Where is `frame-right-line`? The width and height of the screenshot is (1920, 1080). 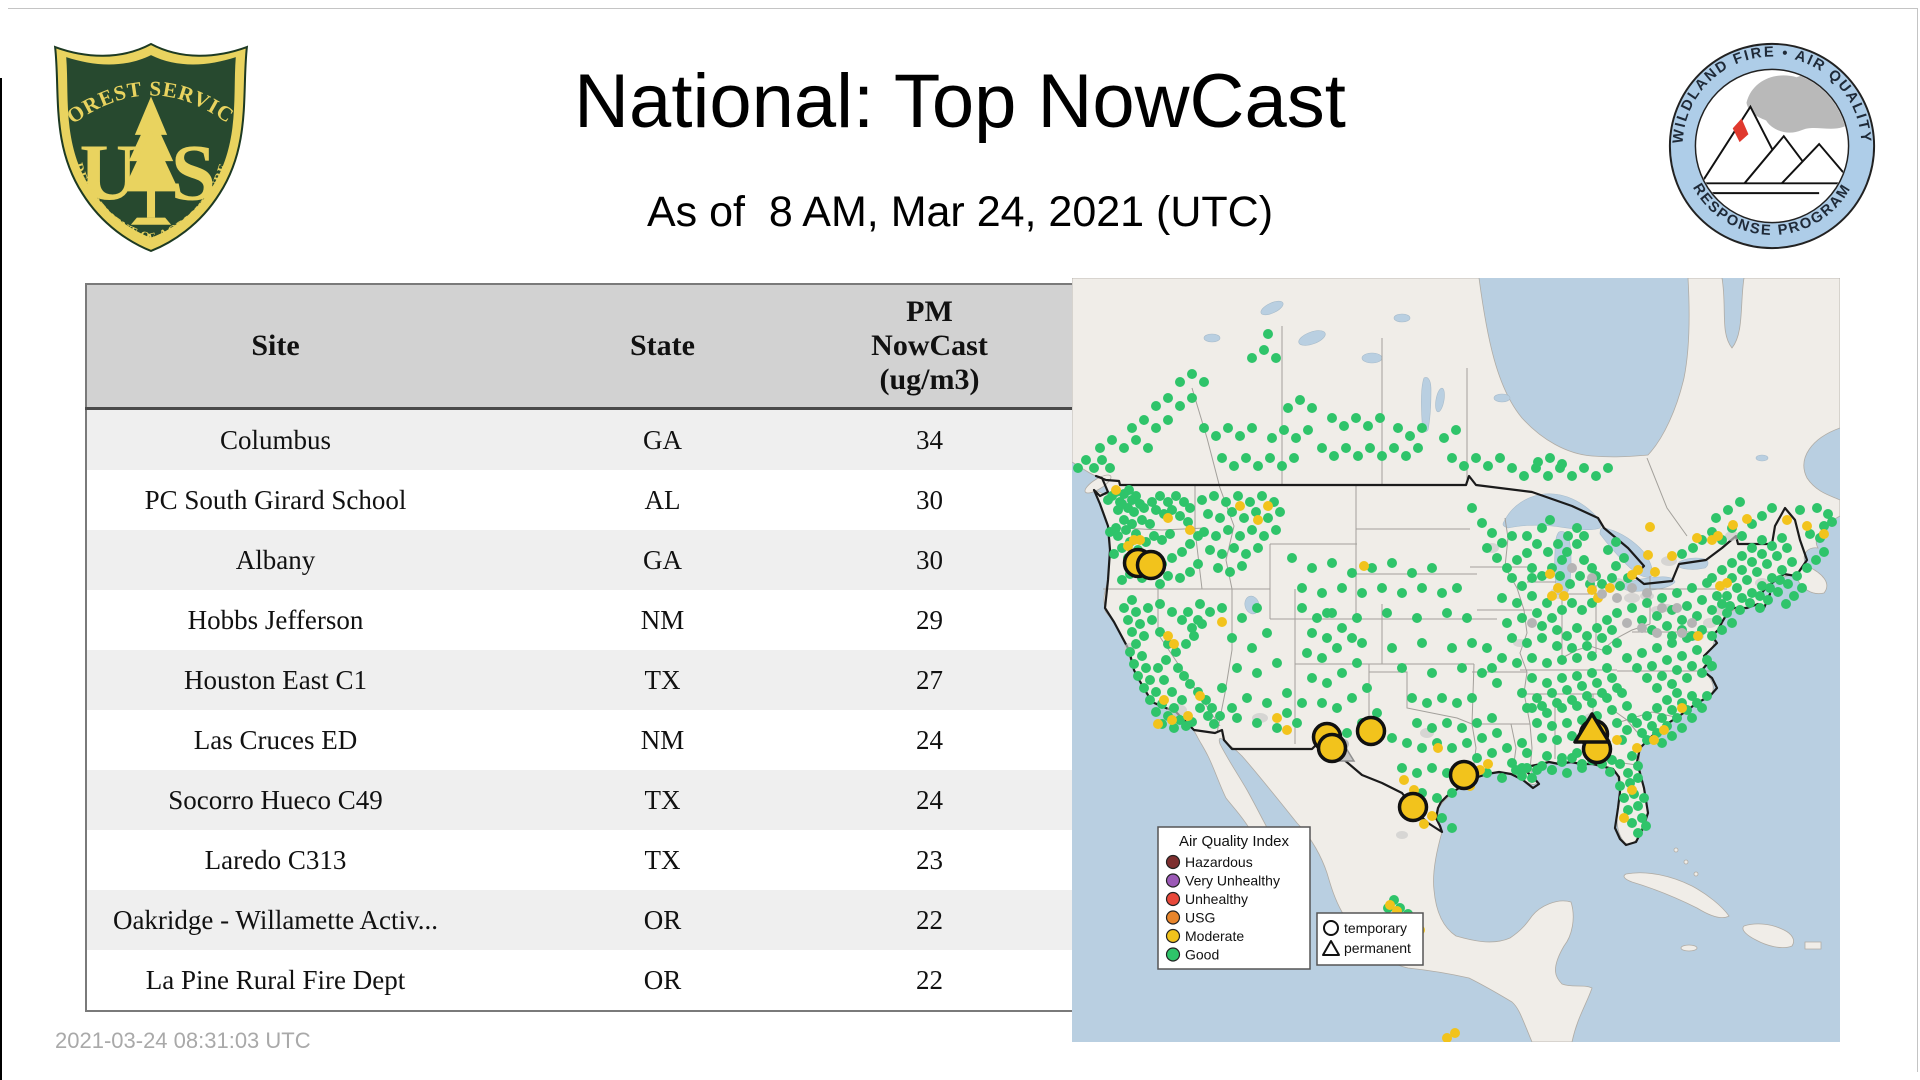 frame-right-line is located at coordinates (1917, 540).